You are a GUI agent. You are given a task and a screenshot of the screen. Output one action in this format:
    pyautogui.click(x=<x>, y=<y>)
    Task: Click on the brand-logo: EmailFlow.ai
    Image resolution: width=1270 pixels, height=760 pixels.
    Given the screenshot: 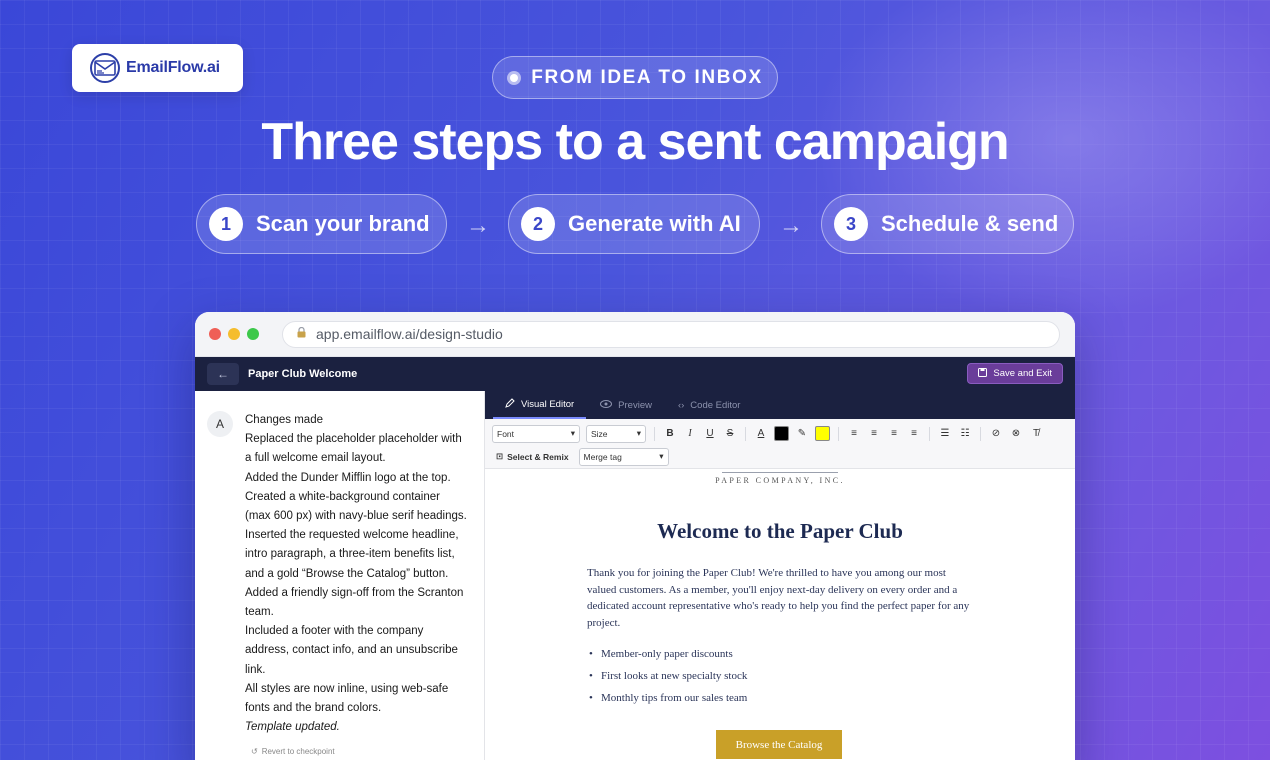 What is the action you would take?
    pyautogui.click(x=157, y=68)
    